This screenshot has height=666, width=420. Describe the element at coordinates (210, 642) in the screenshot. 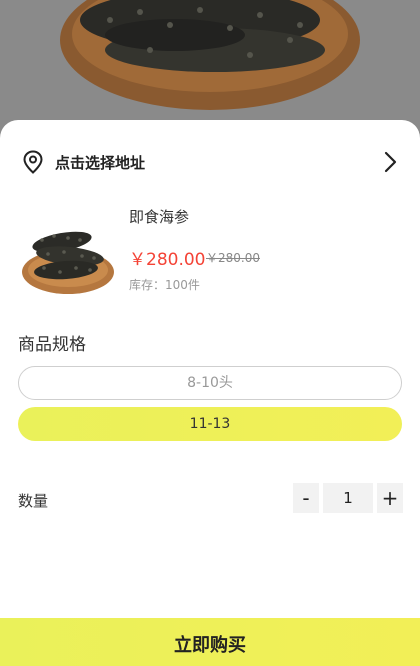

I see `buy-now-button: 立即购买` at that location.